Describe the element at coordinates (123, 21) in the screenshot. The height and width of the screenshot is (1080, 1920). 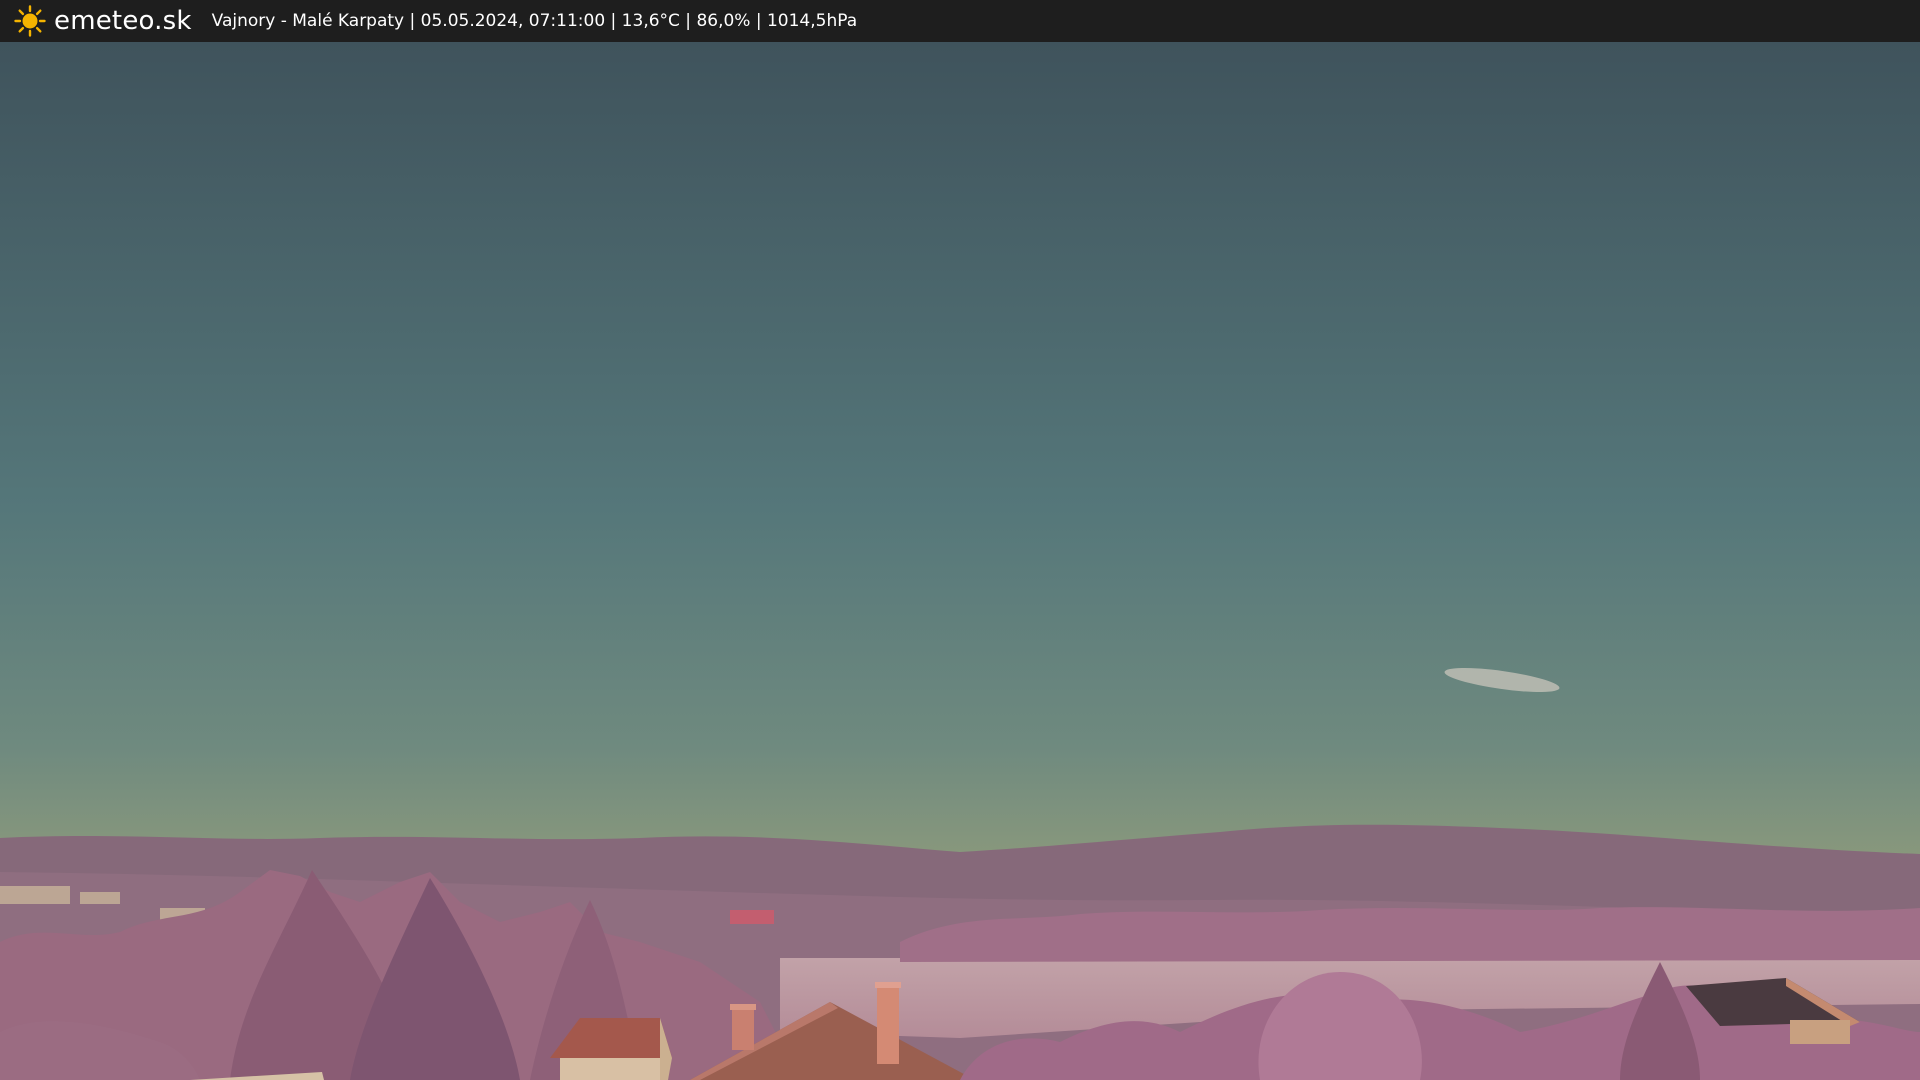
I see `brand-name: emeteo.sk` at that location.